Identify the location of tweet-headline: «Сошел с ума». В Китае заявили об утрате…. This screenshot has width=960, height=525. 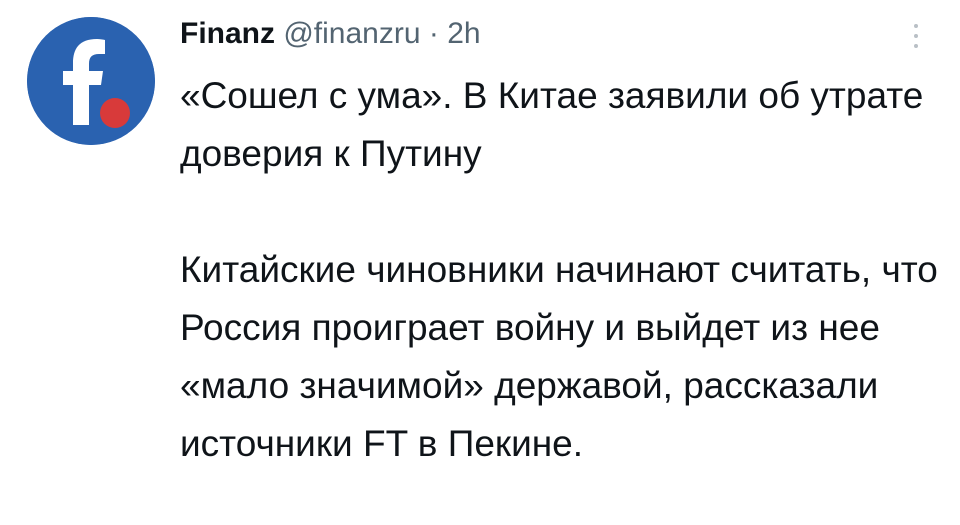
(552, 124).